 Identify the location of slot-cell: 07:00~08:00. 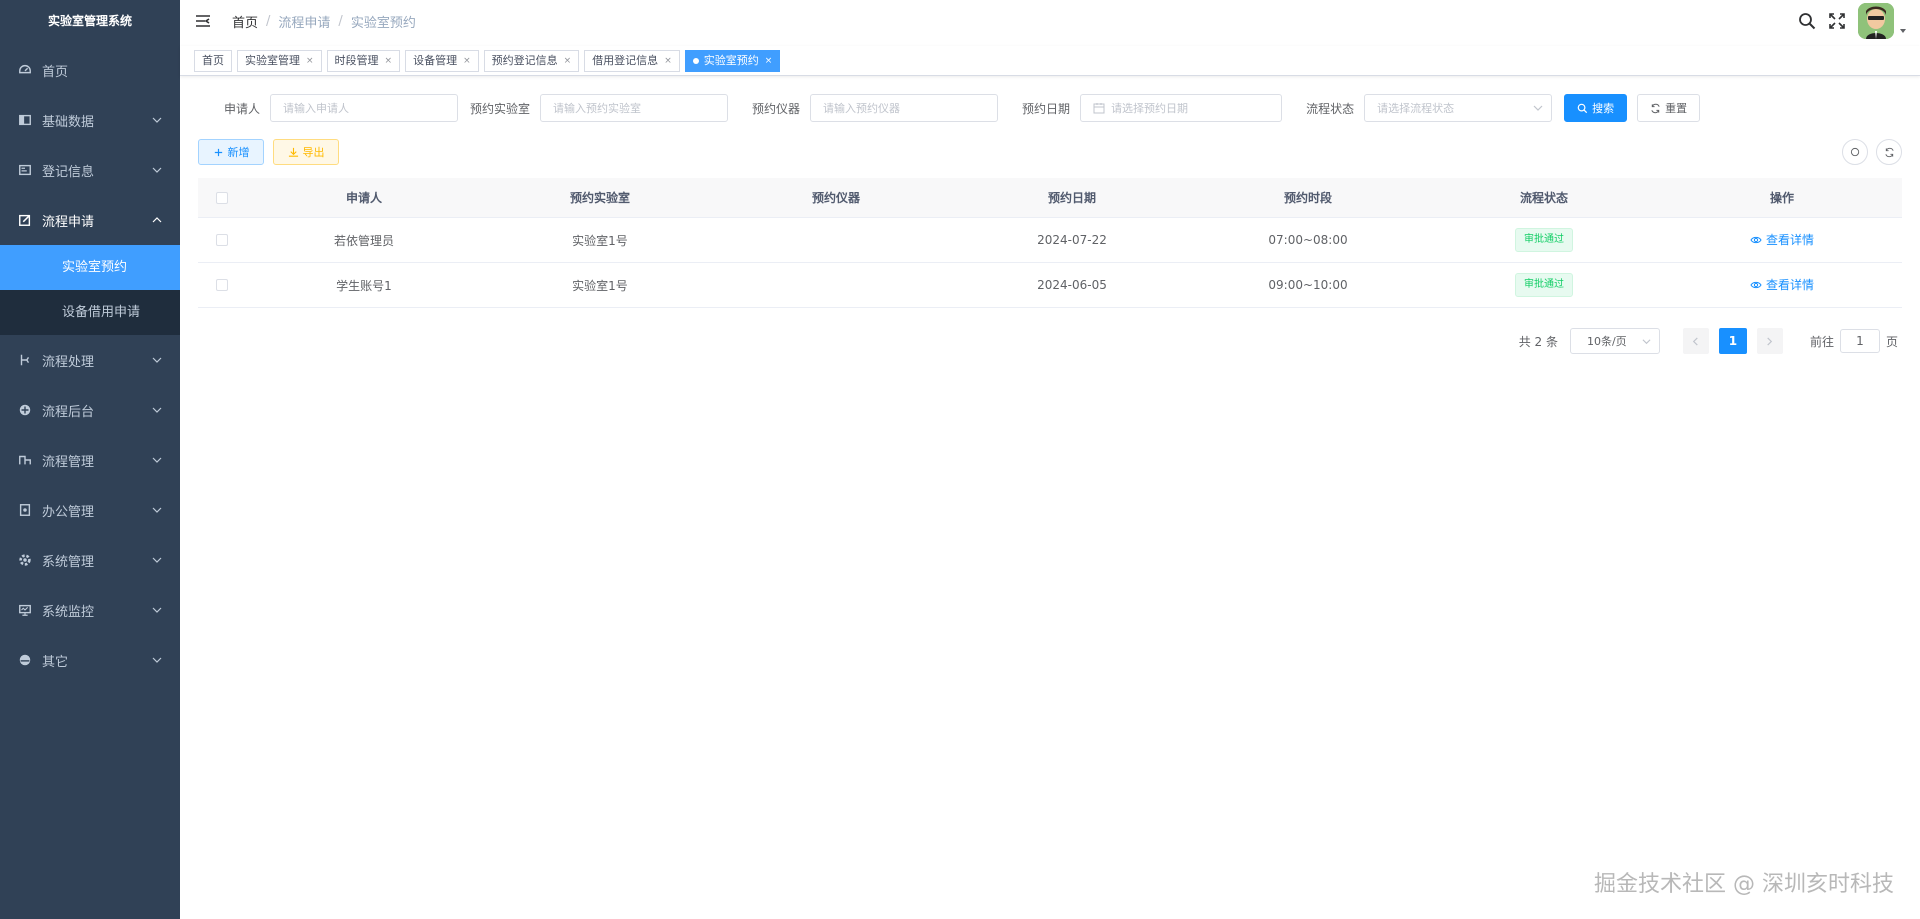
(1308, 240).